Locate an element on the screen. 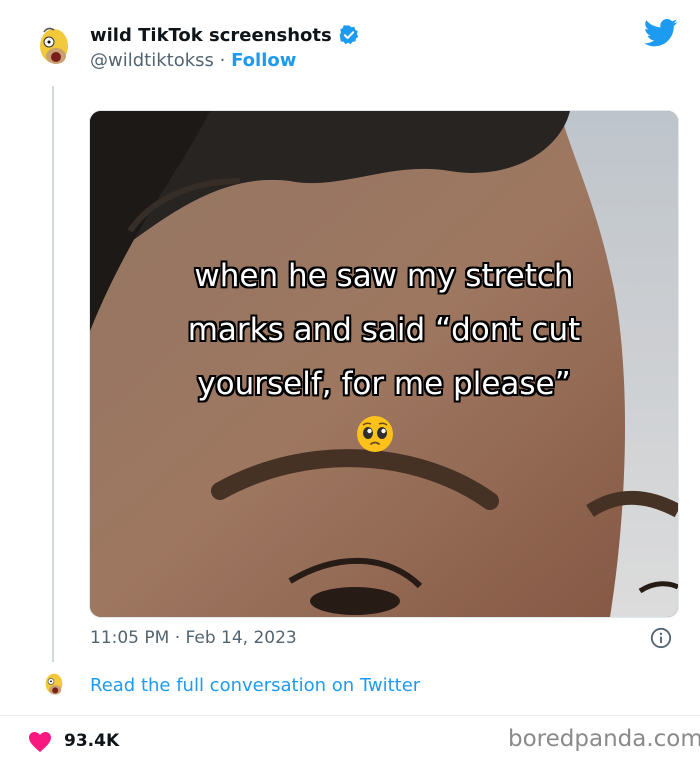  follow-button: Follow is located at coordinates (263, 60).